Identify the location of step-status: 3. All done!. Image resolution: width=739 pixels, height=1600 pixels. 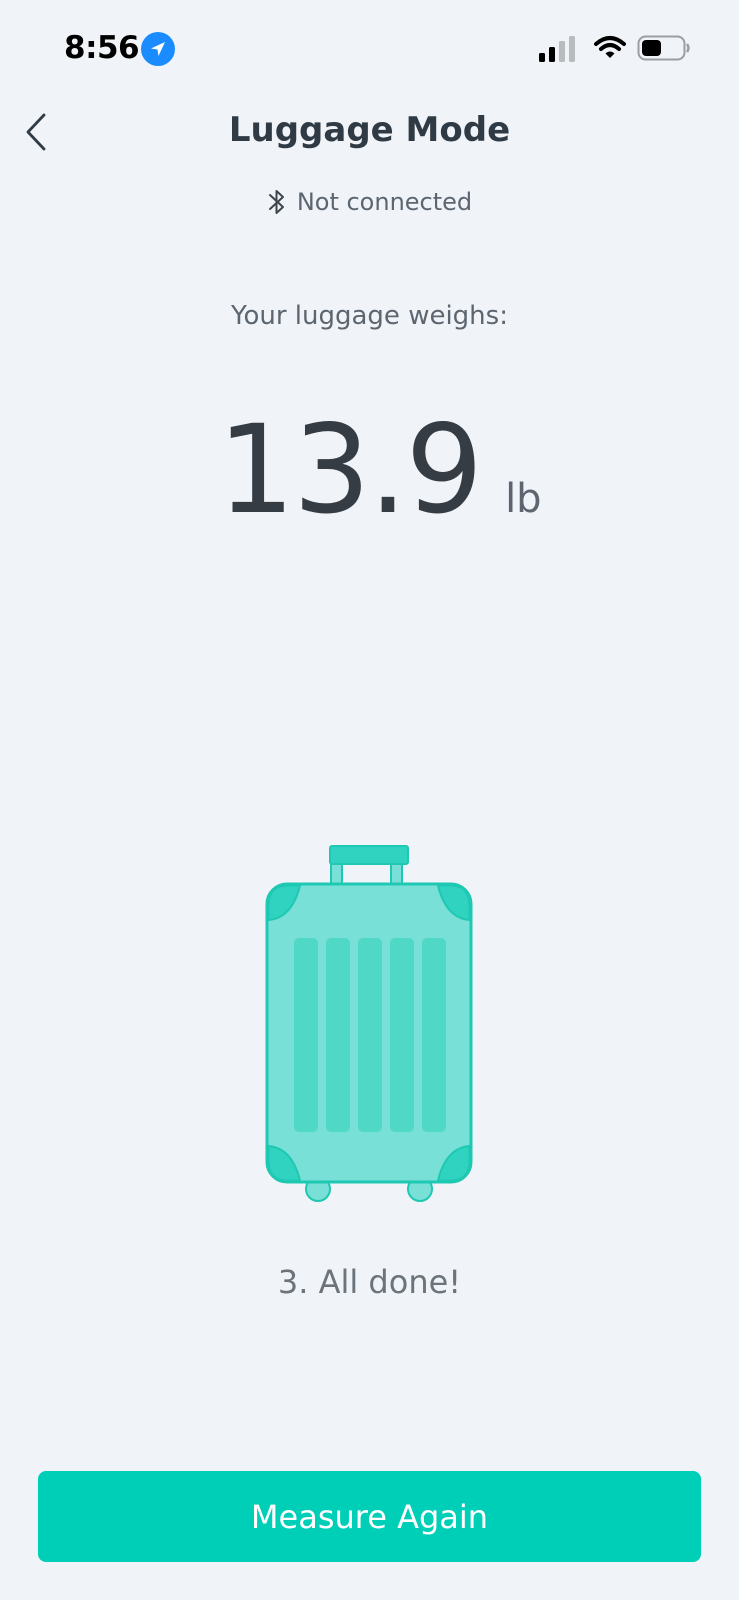
(369, 1282).